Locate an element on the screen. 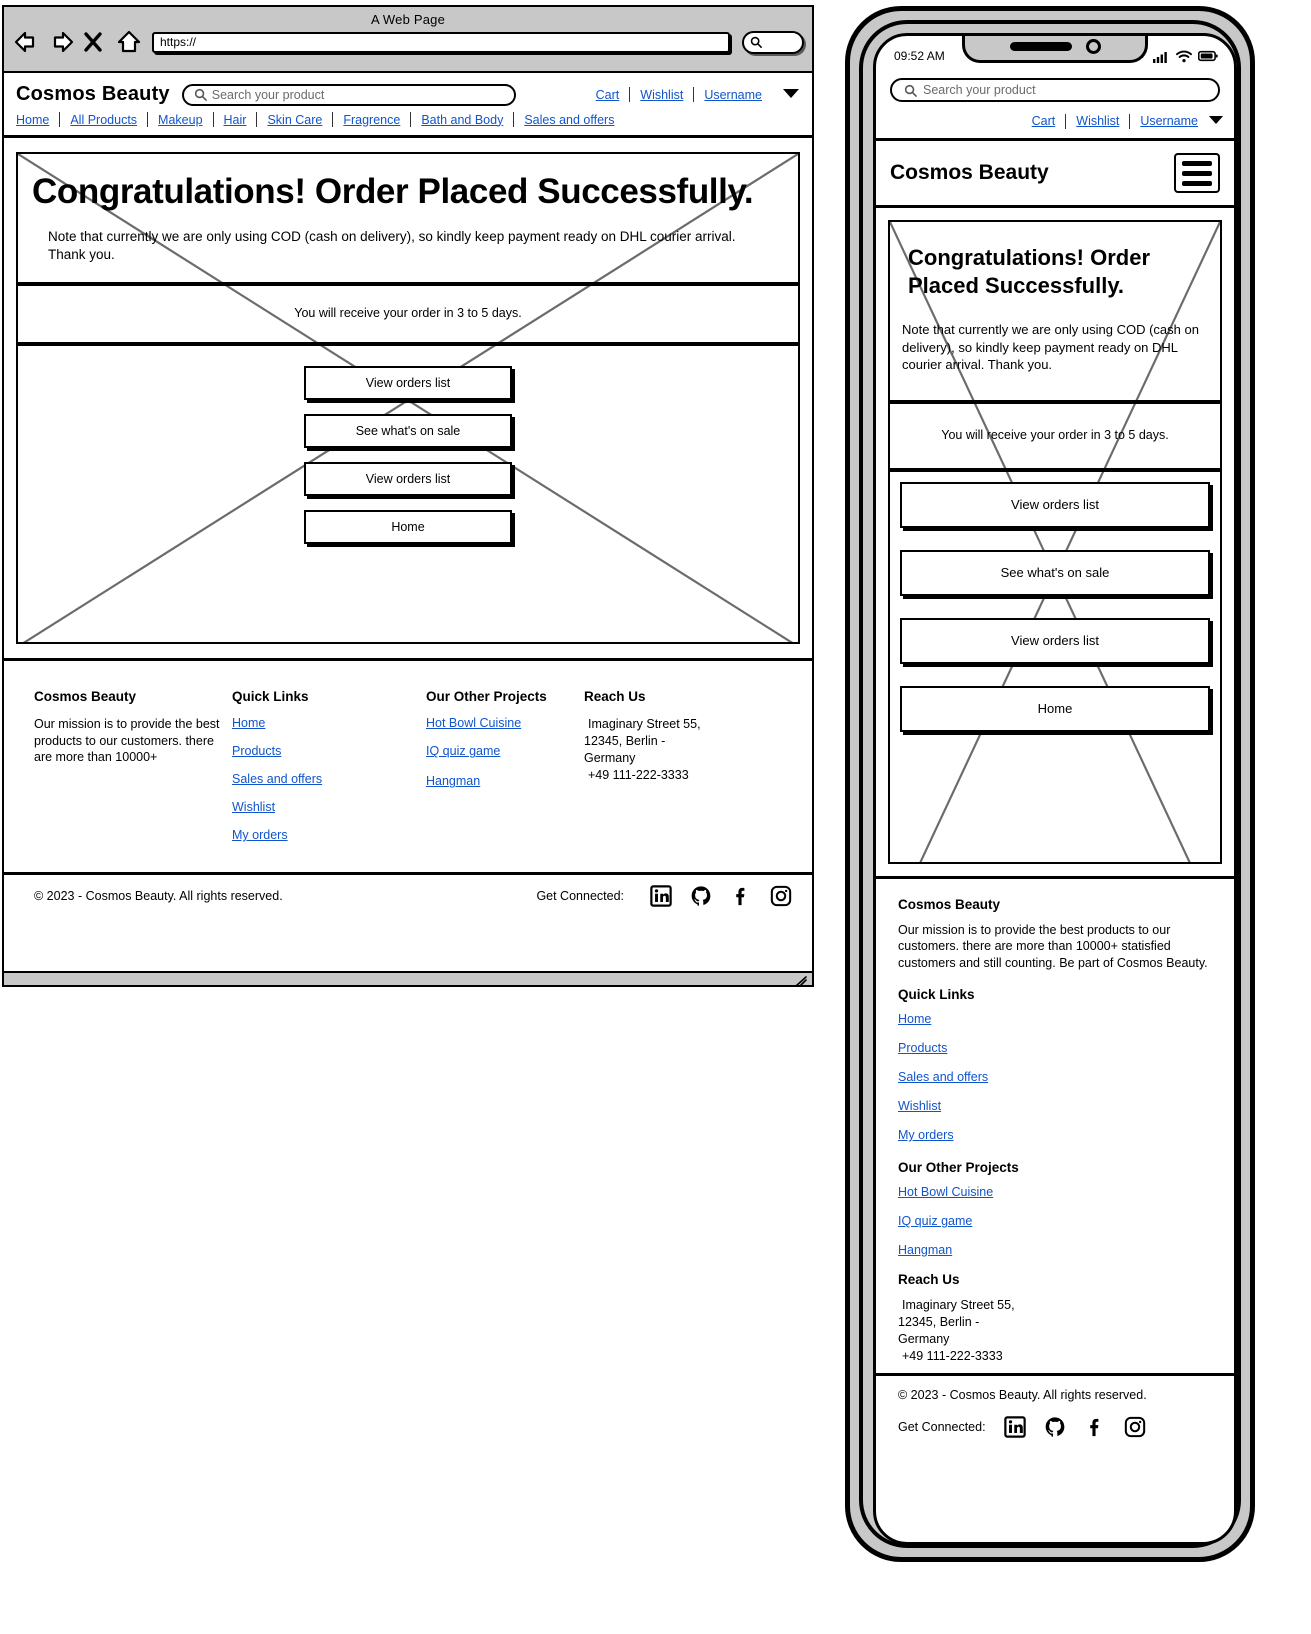 The image size is (1311, 1634). nav-item-makeup: Makeup is located at coordinates (180, 120).